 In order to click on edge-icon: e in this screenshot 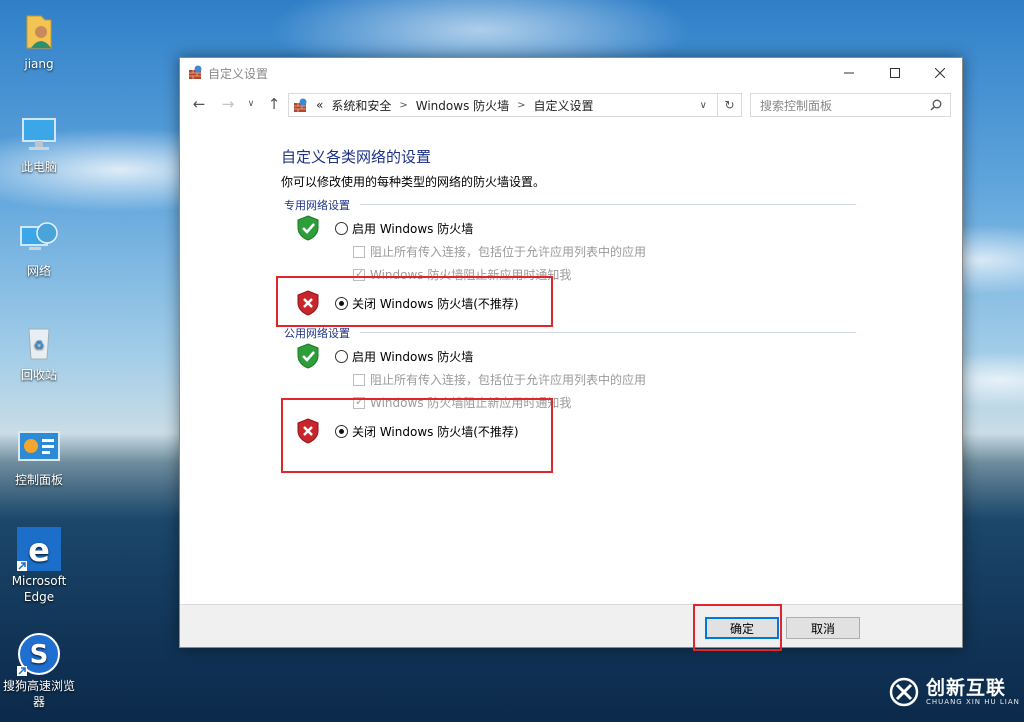, I will do `click(39, 549)`.